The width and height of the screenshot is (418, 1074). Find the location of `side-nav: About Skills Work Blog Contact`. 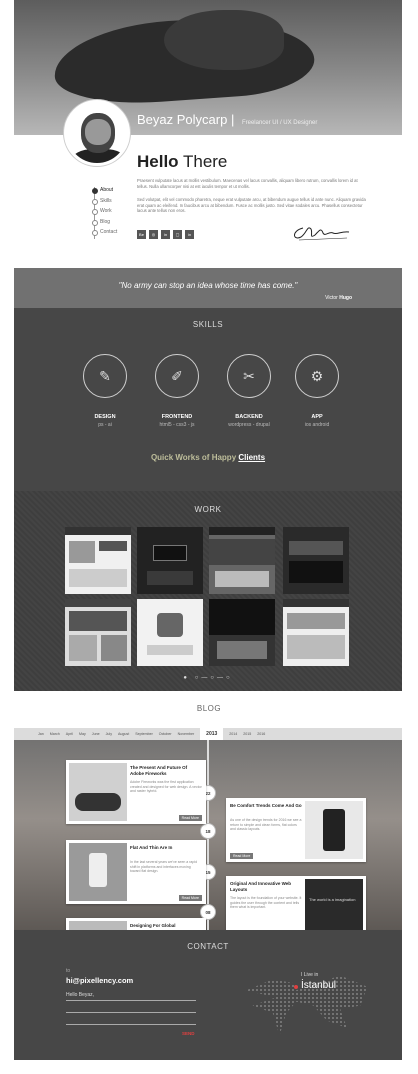

side-nav: About Skills Work Blog Contact is located at coordinates (104, 211).